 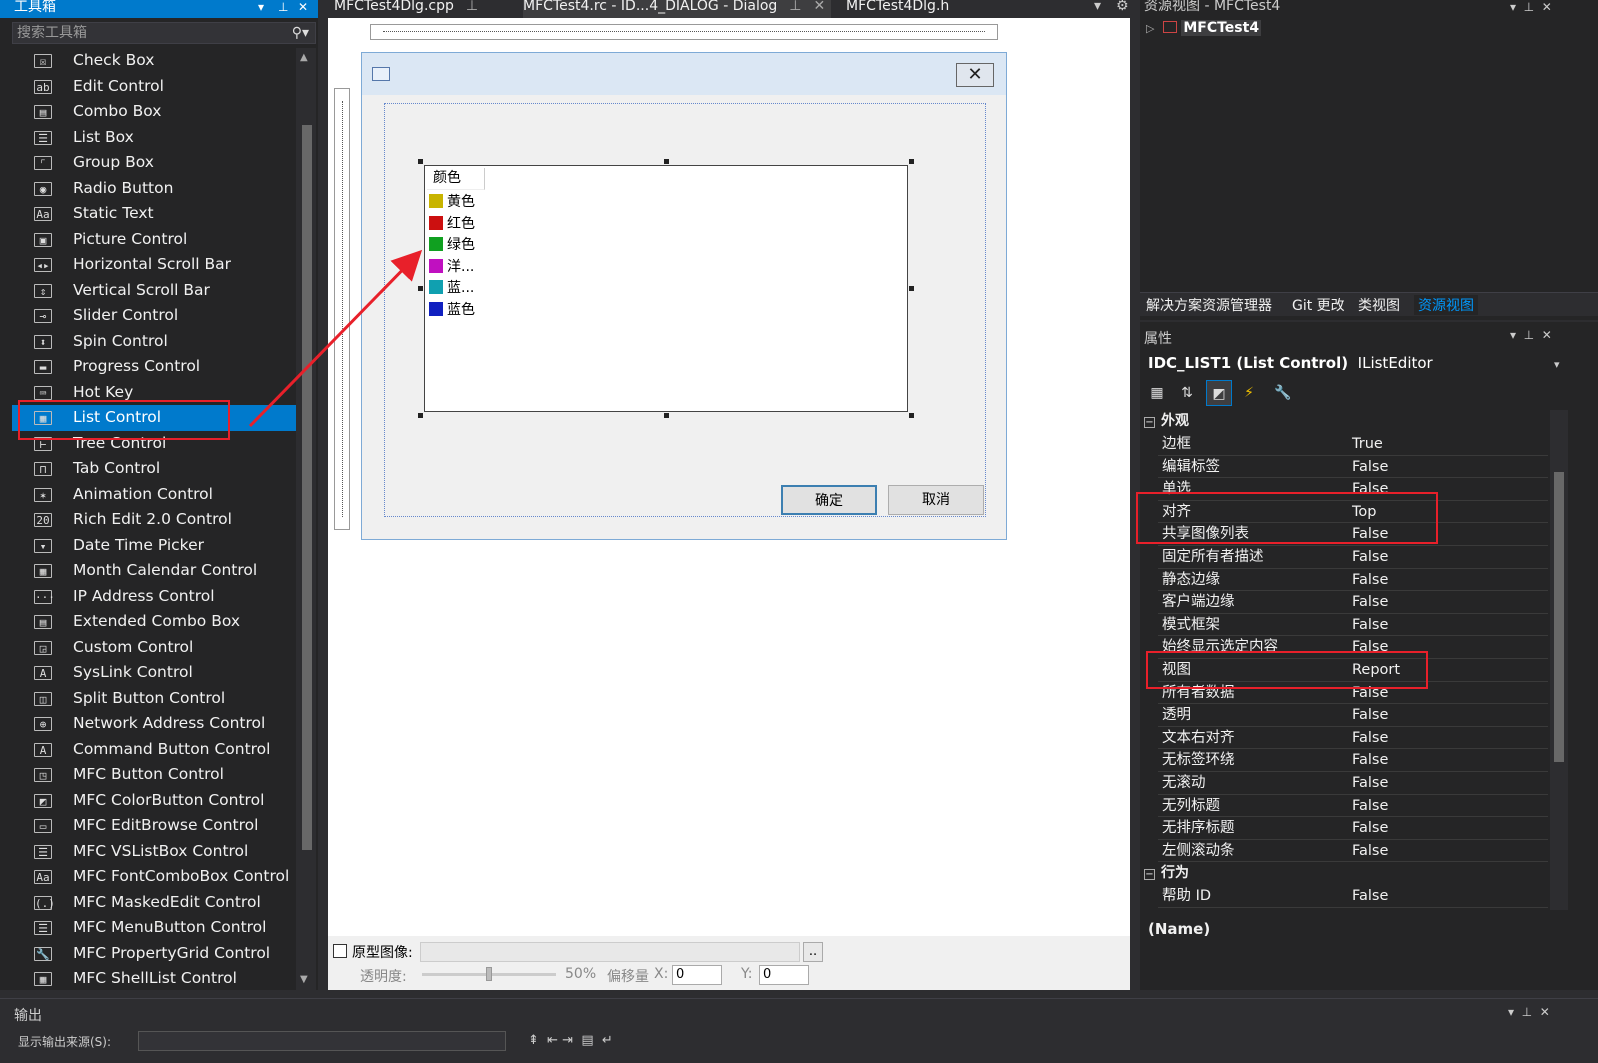 I want to click on annotation-arrow, so click(x=335, y=338).